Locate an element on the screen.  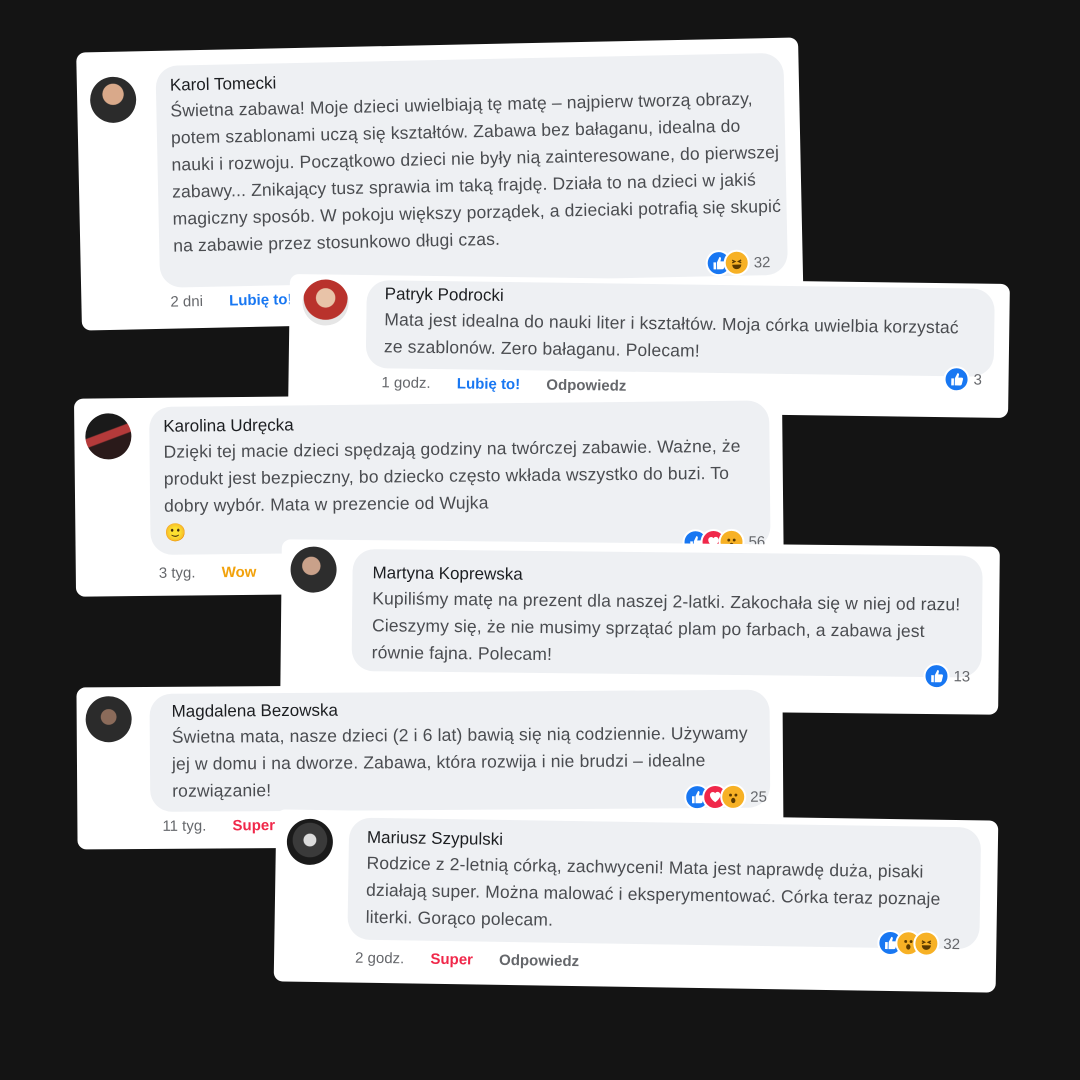
reaction-count: 25 is located at coordinates (758, 797).